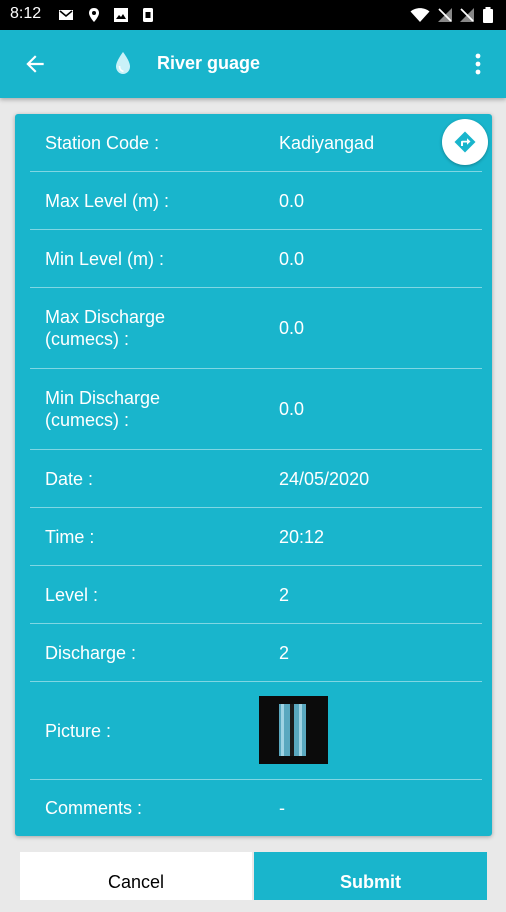  I want to click on directions-button, so click(465, 142).